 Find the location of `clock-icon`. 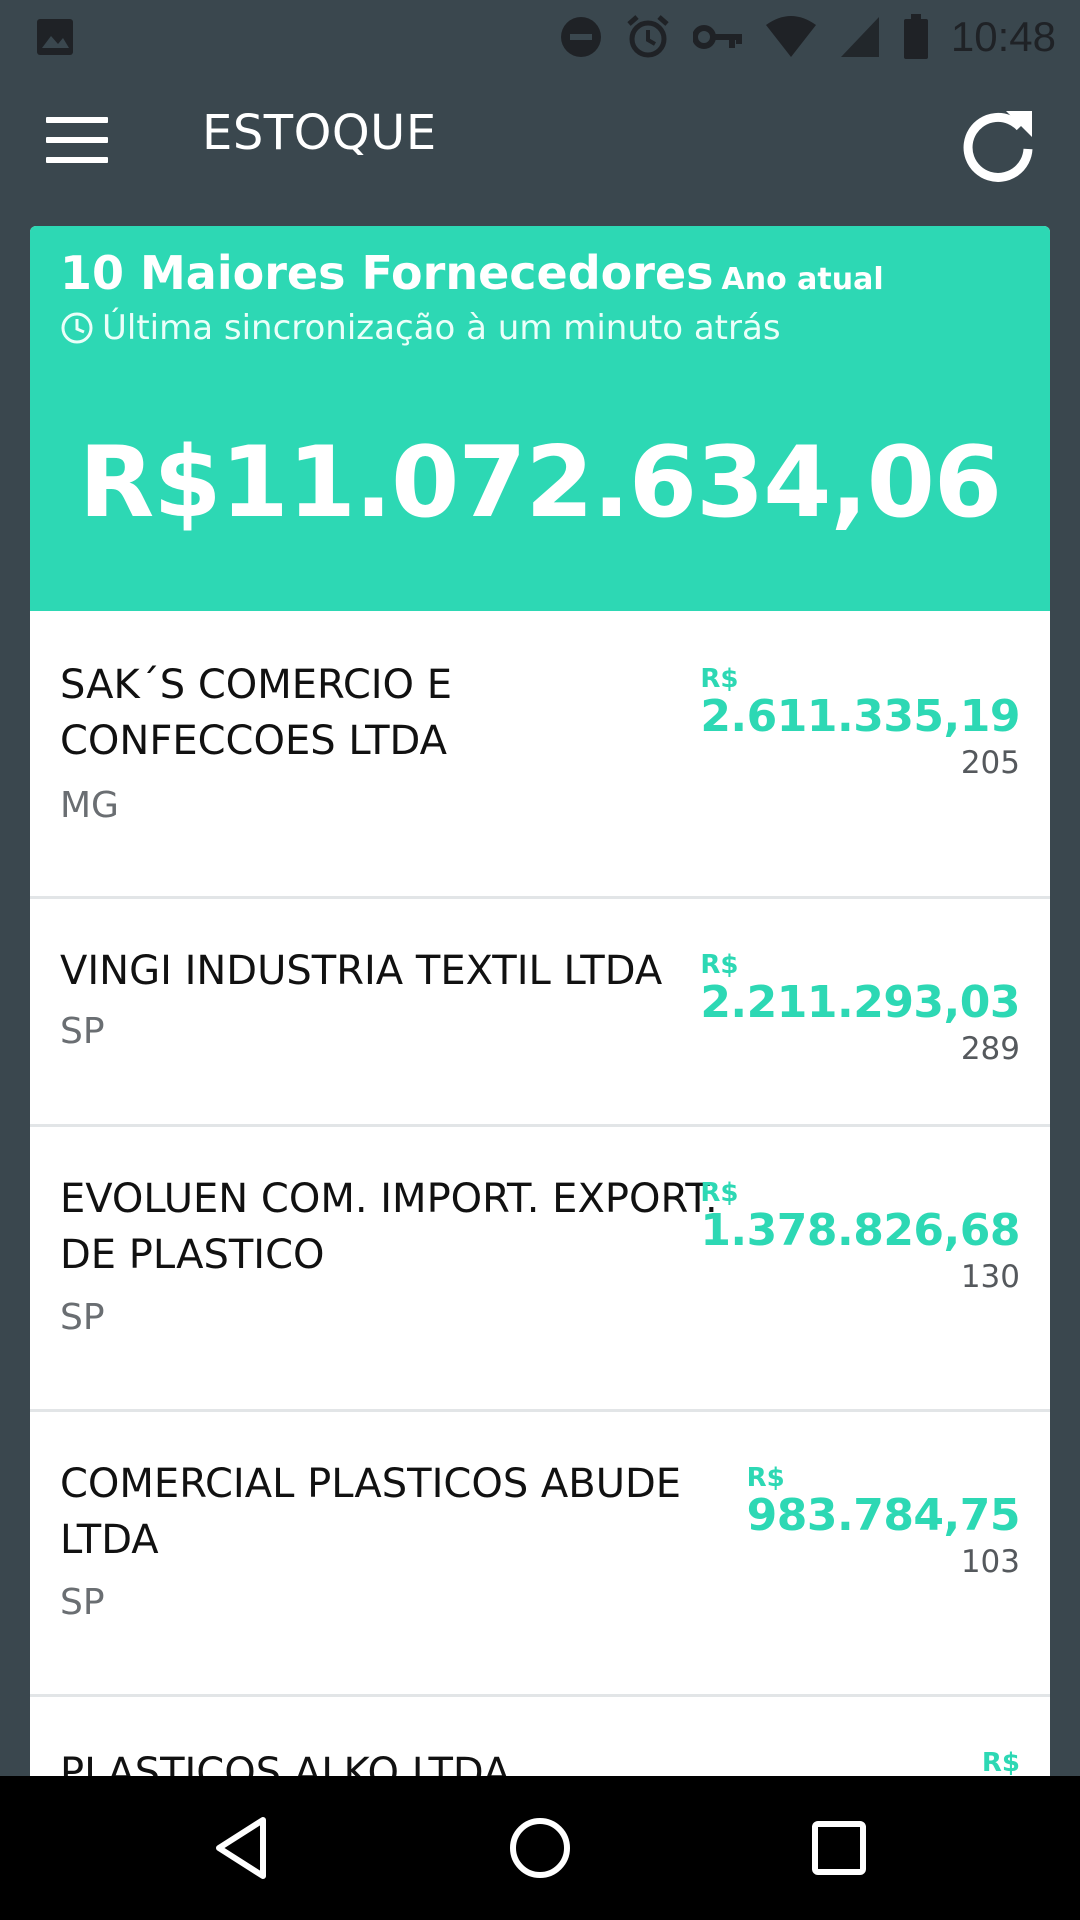

clock-icon is located at coordinates (77, 328).